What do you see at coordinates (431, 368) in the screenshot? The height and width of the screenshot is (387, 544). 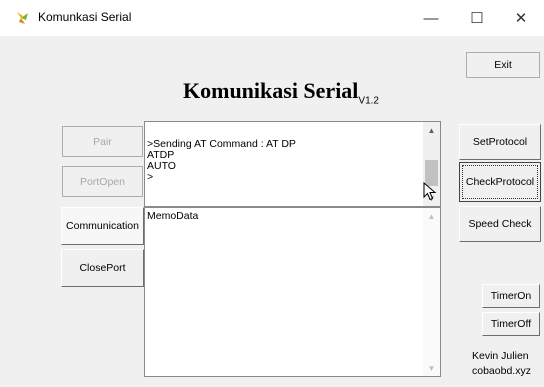 I see `scroll-down-icon: ▼` at bounding box center [431, 368].